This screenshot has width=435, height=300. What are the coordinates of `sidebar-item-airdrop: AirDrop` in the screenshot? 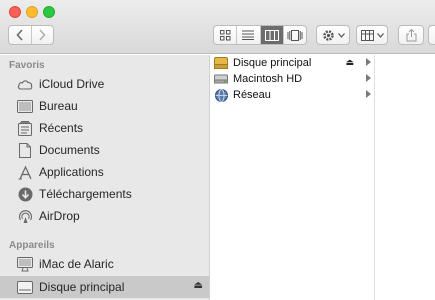 It's located at (104, 216).